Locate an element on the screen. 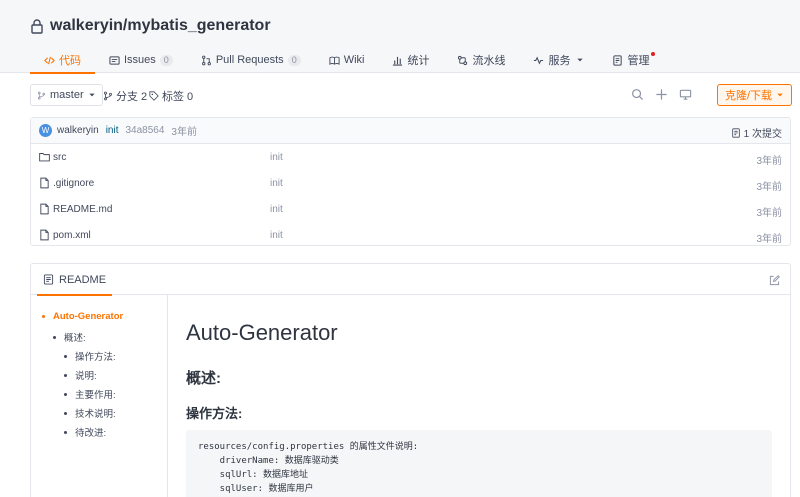 This screenshot has height=497, width=800. edit-icon is located at coordinates (774, 280).